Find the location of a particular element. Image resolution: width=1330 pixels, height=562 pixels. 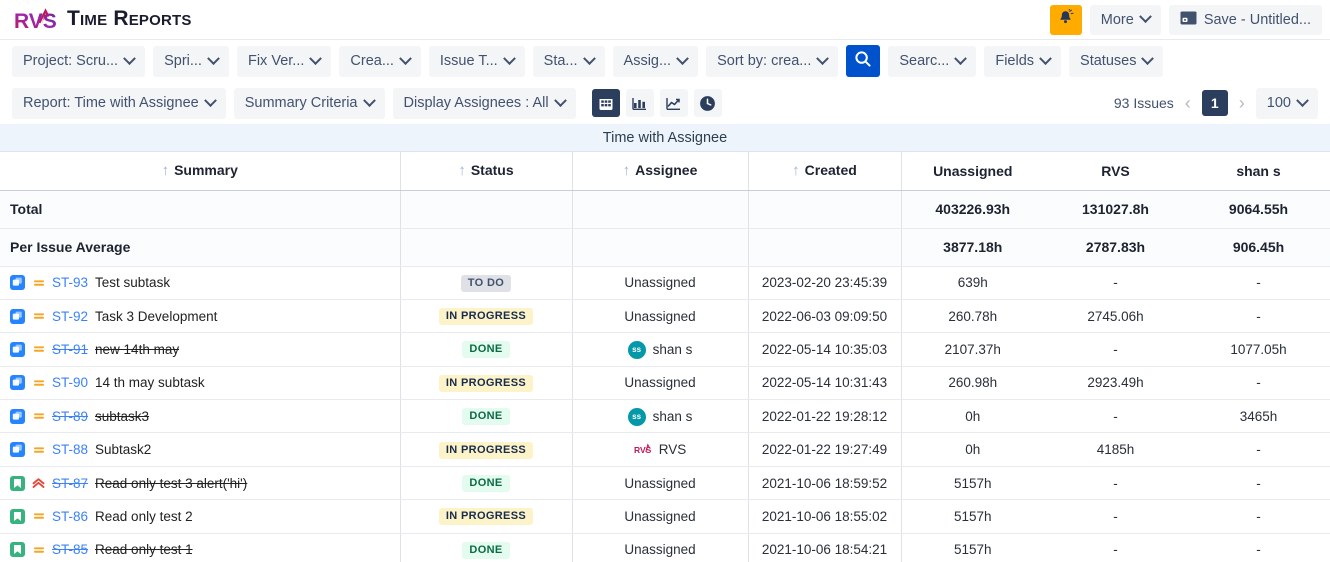

issue-summary-text: Test subtask is located at coordinates (133, 283).